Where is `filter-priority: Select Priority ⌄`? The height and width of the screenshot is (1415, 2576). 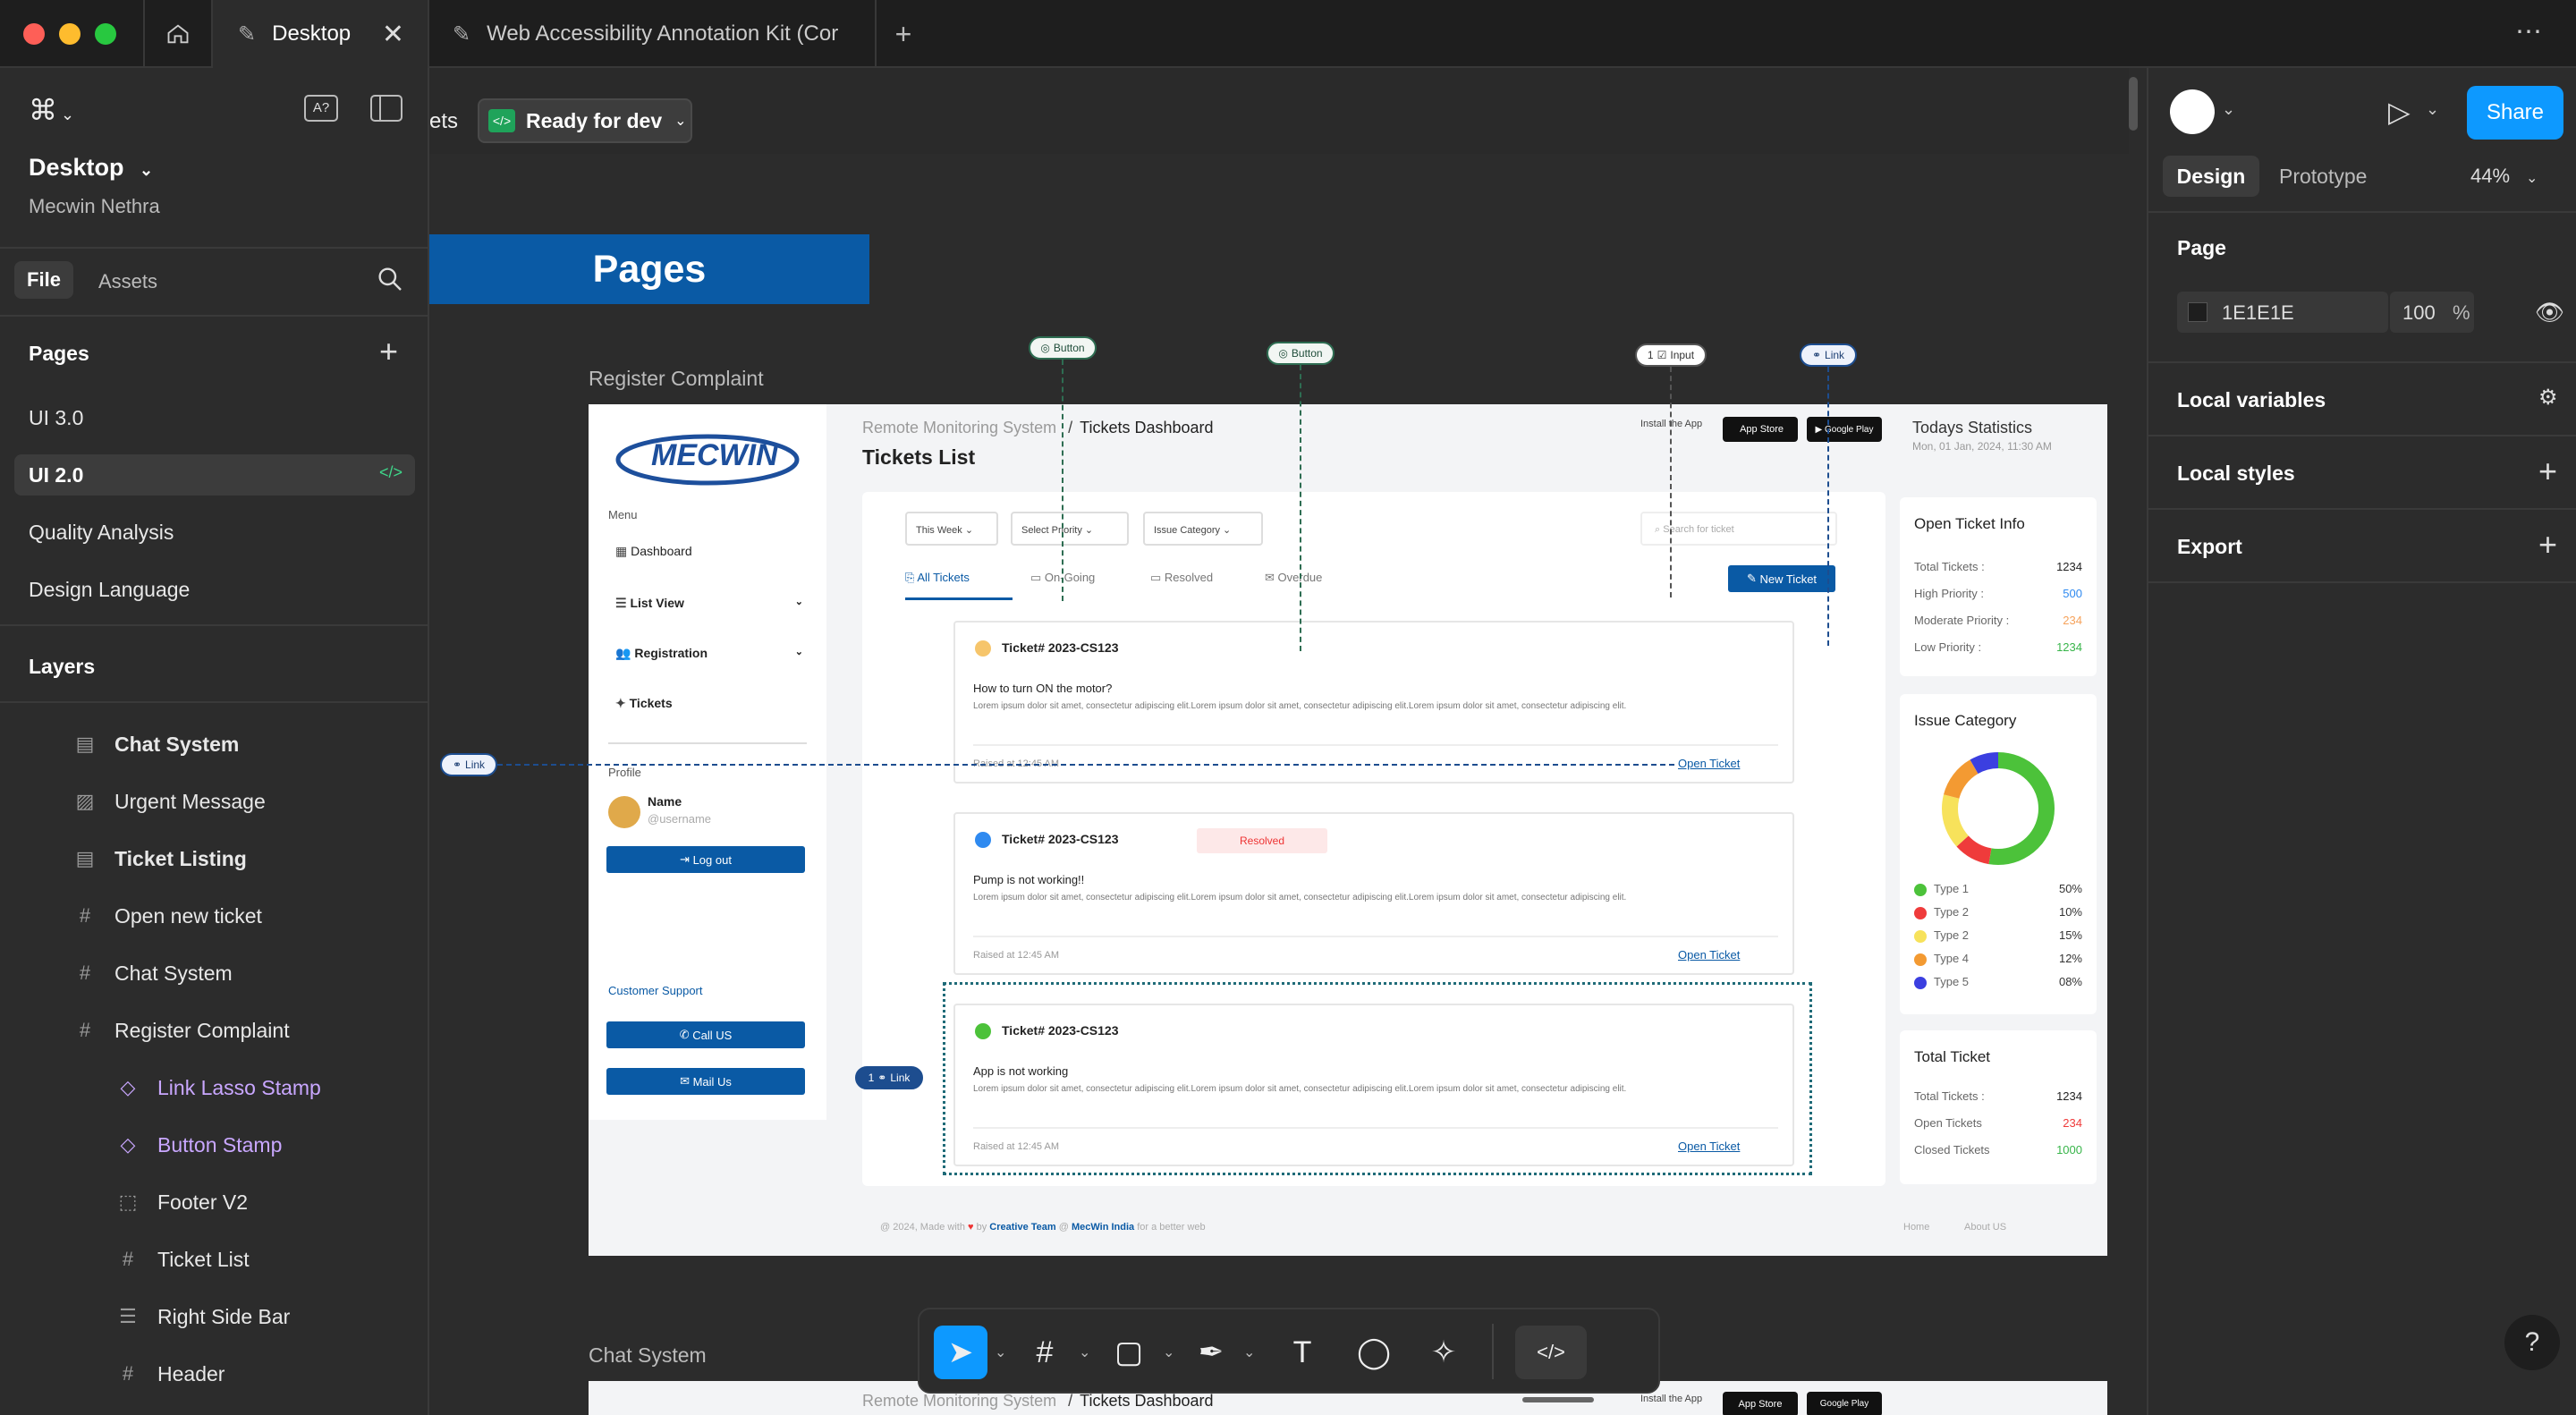 filter-priority: Select Priority ⌄ is located at coordinates (1070, 529).